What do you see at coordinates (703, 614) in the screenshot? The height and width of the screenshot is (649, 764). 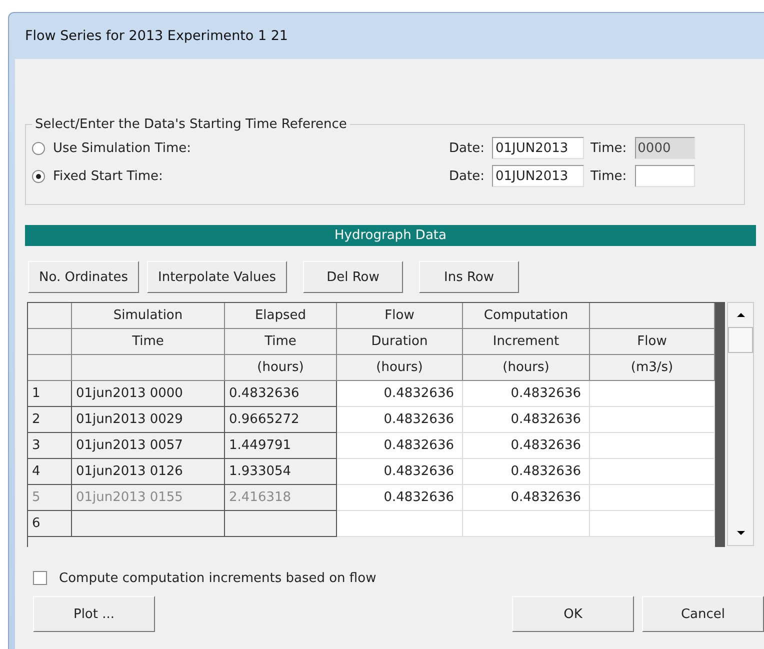 I see `cancel-button: Cancel` at bounding box center [703, 614].